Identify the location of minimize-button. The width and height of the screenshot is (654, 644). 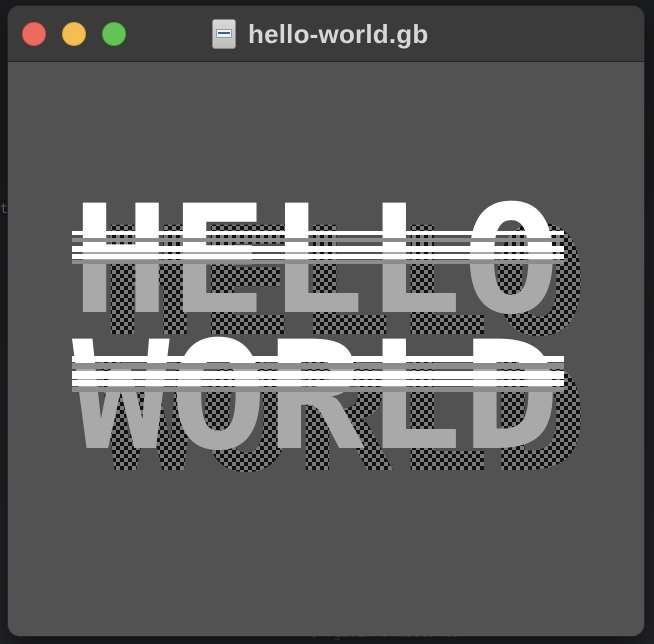
(74, 34).